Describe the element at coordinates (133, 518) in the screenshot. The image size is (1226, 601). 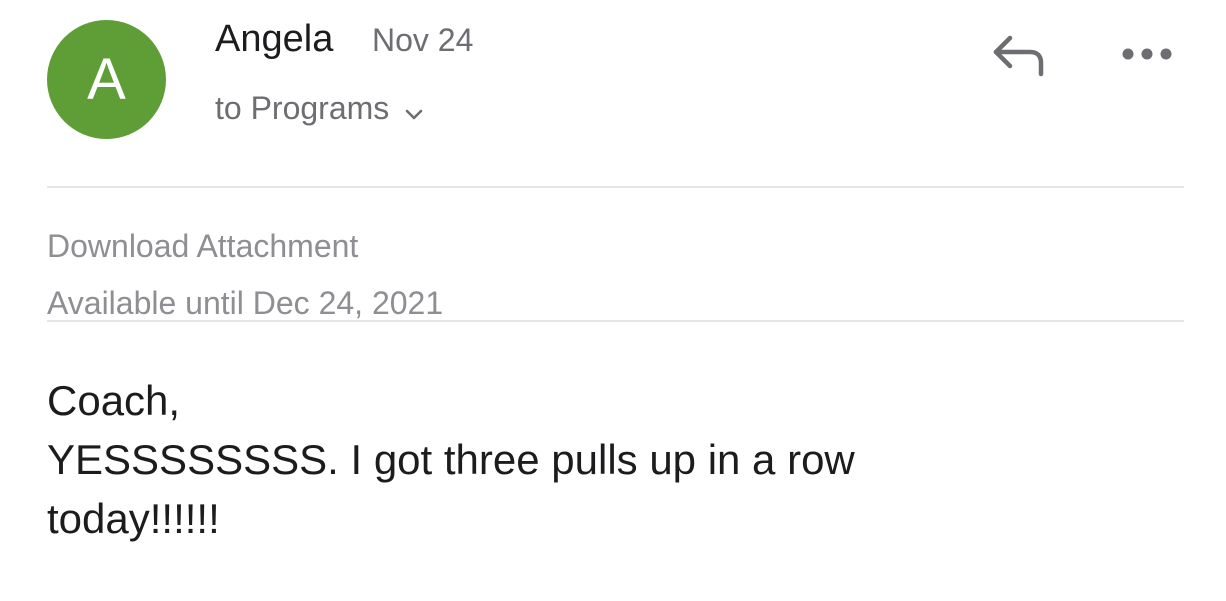
I see `message-line: today!!!!!!` at that location.